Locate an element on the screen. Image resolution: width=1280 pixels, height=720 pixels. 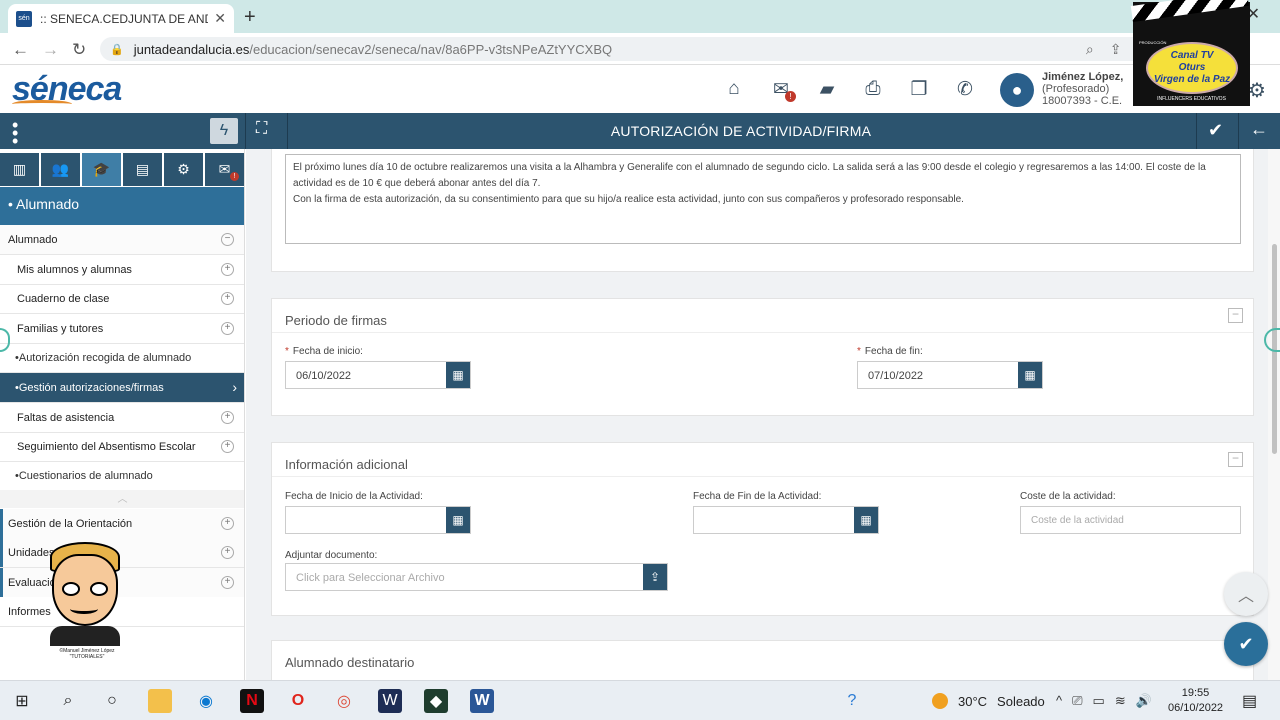
app-icon: ◆ is located at coordinates (436, 701).